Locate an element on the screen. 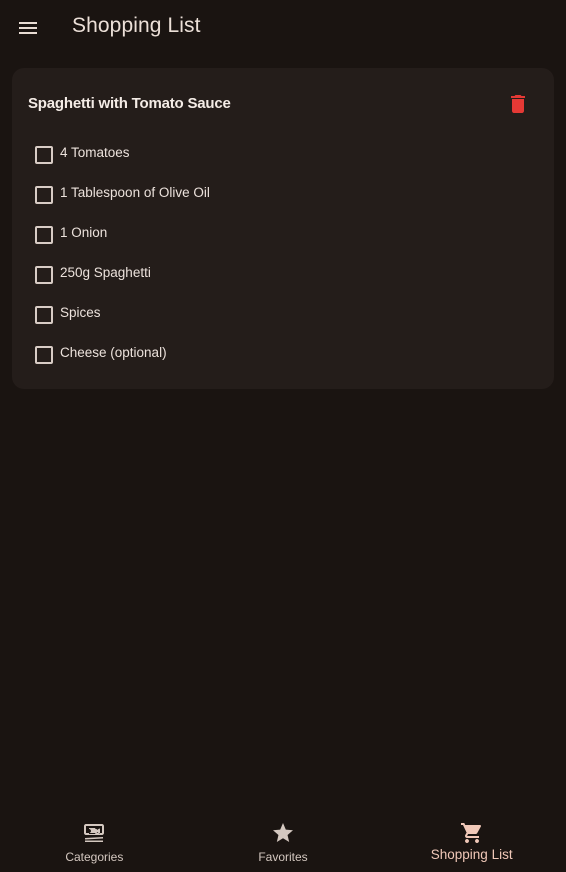 The height and width of the screenshot is (872, 566). list-item-label: 1 Onion is located at coordinates (84, 232).